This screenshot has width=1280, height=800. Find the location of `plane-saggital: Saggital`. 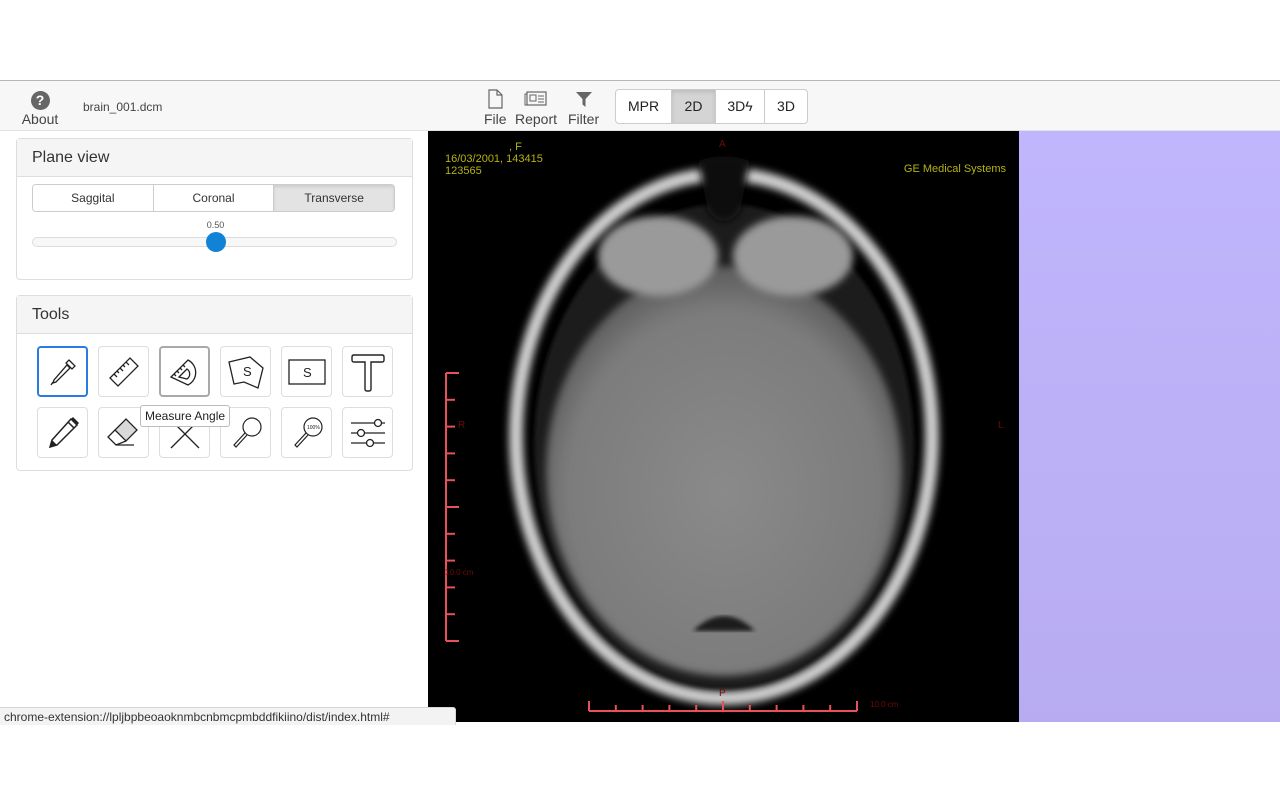

plane-saggital: Saggital is located at coordinates (93, 198).